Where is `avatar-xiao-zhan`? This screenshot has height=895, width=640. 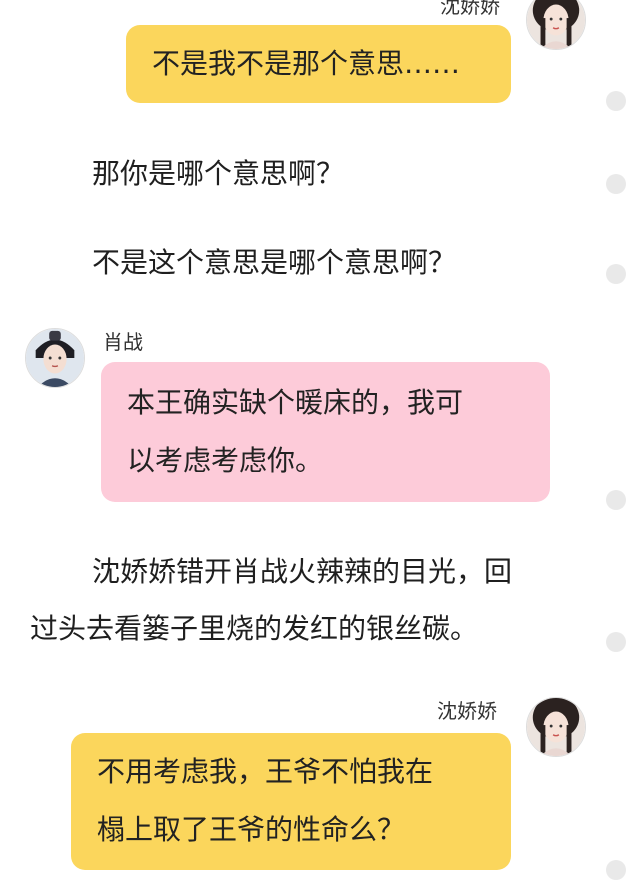
avatar-xiao-zhan is located at coordinates (55, 358).